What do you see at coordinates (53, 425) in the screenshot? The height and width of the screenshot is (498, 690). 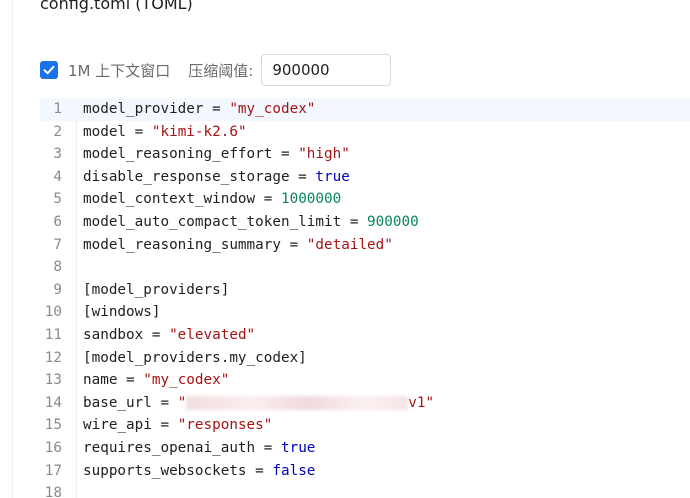 I see `line-number: 15` at bounding box center [53, 425].